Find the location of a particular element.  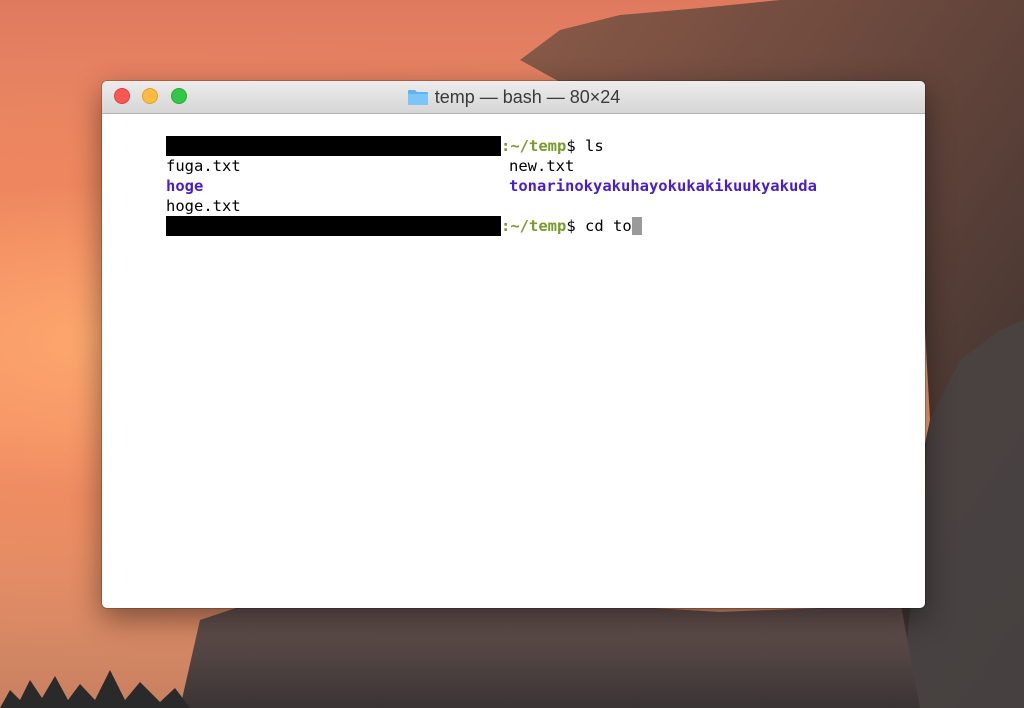

command-text: ls is located at coordinates (589, 146).